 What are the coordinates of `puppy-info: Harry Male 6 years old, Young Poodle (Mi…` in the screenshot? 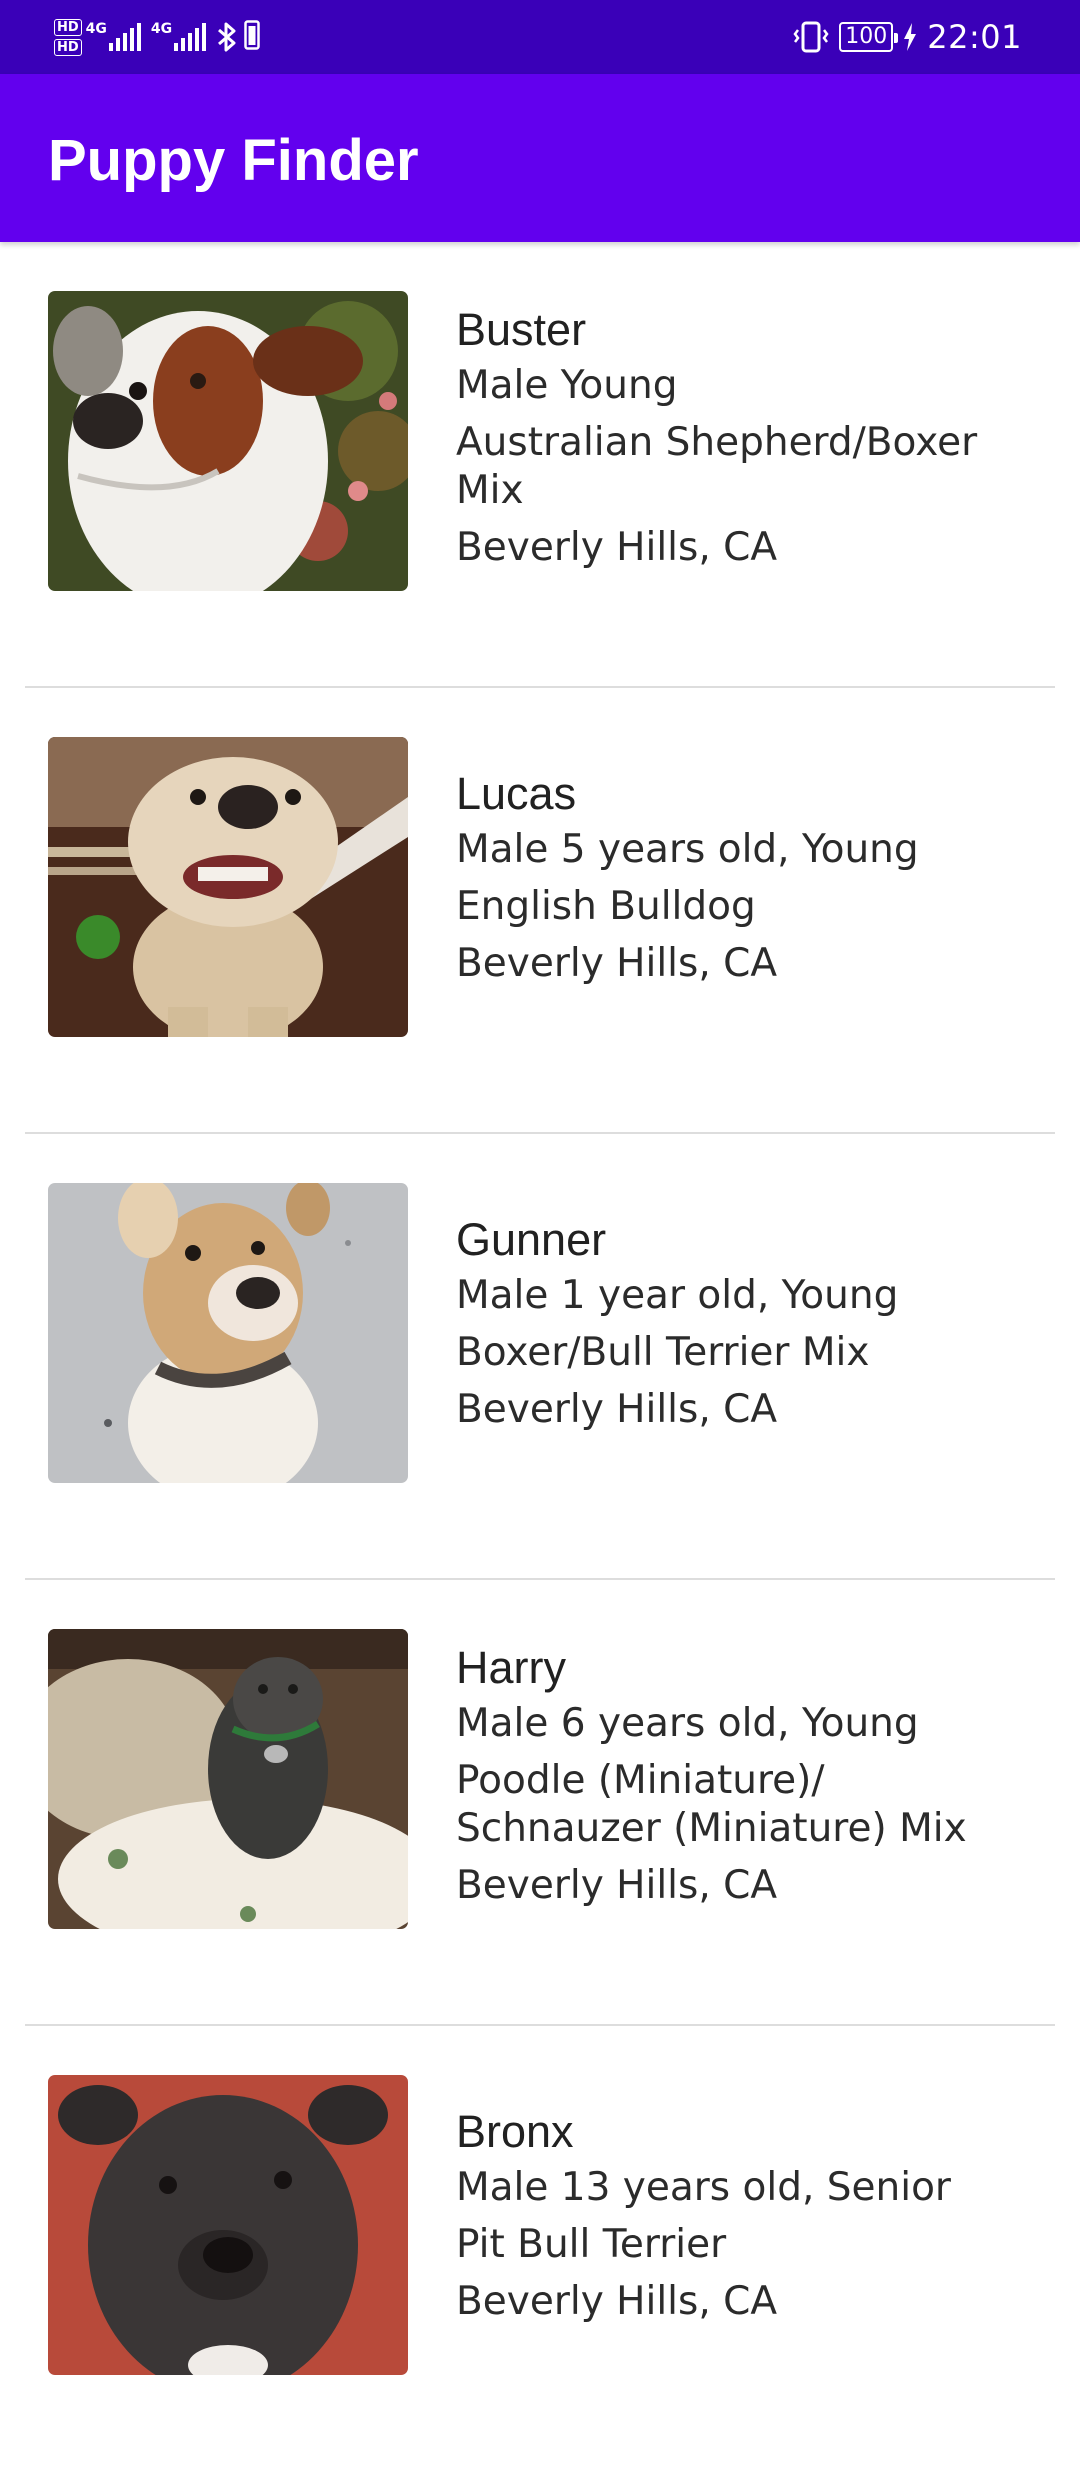 It's located at (744, 1780).